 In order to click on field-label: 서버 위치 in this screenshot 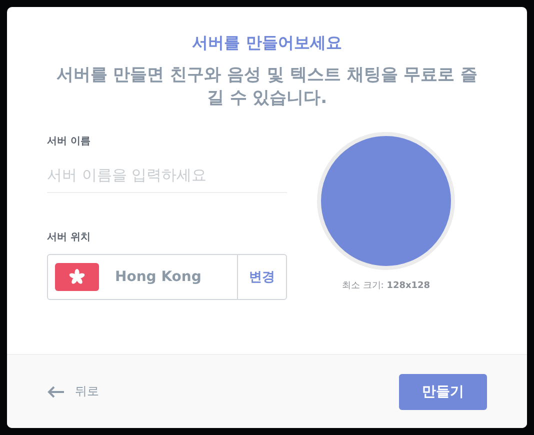, I will do `click(69, 237)`.